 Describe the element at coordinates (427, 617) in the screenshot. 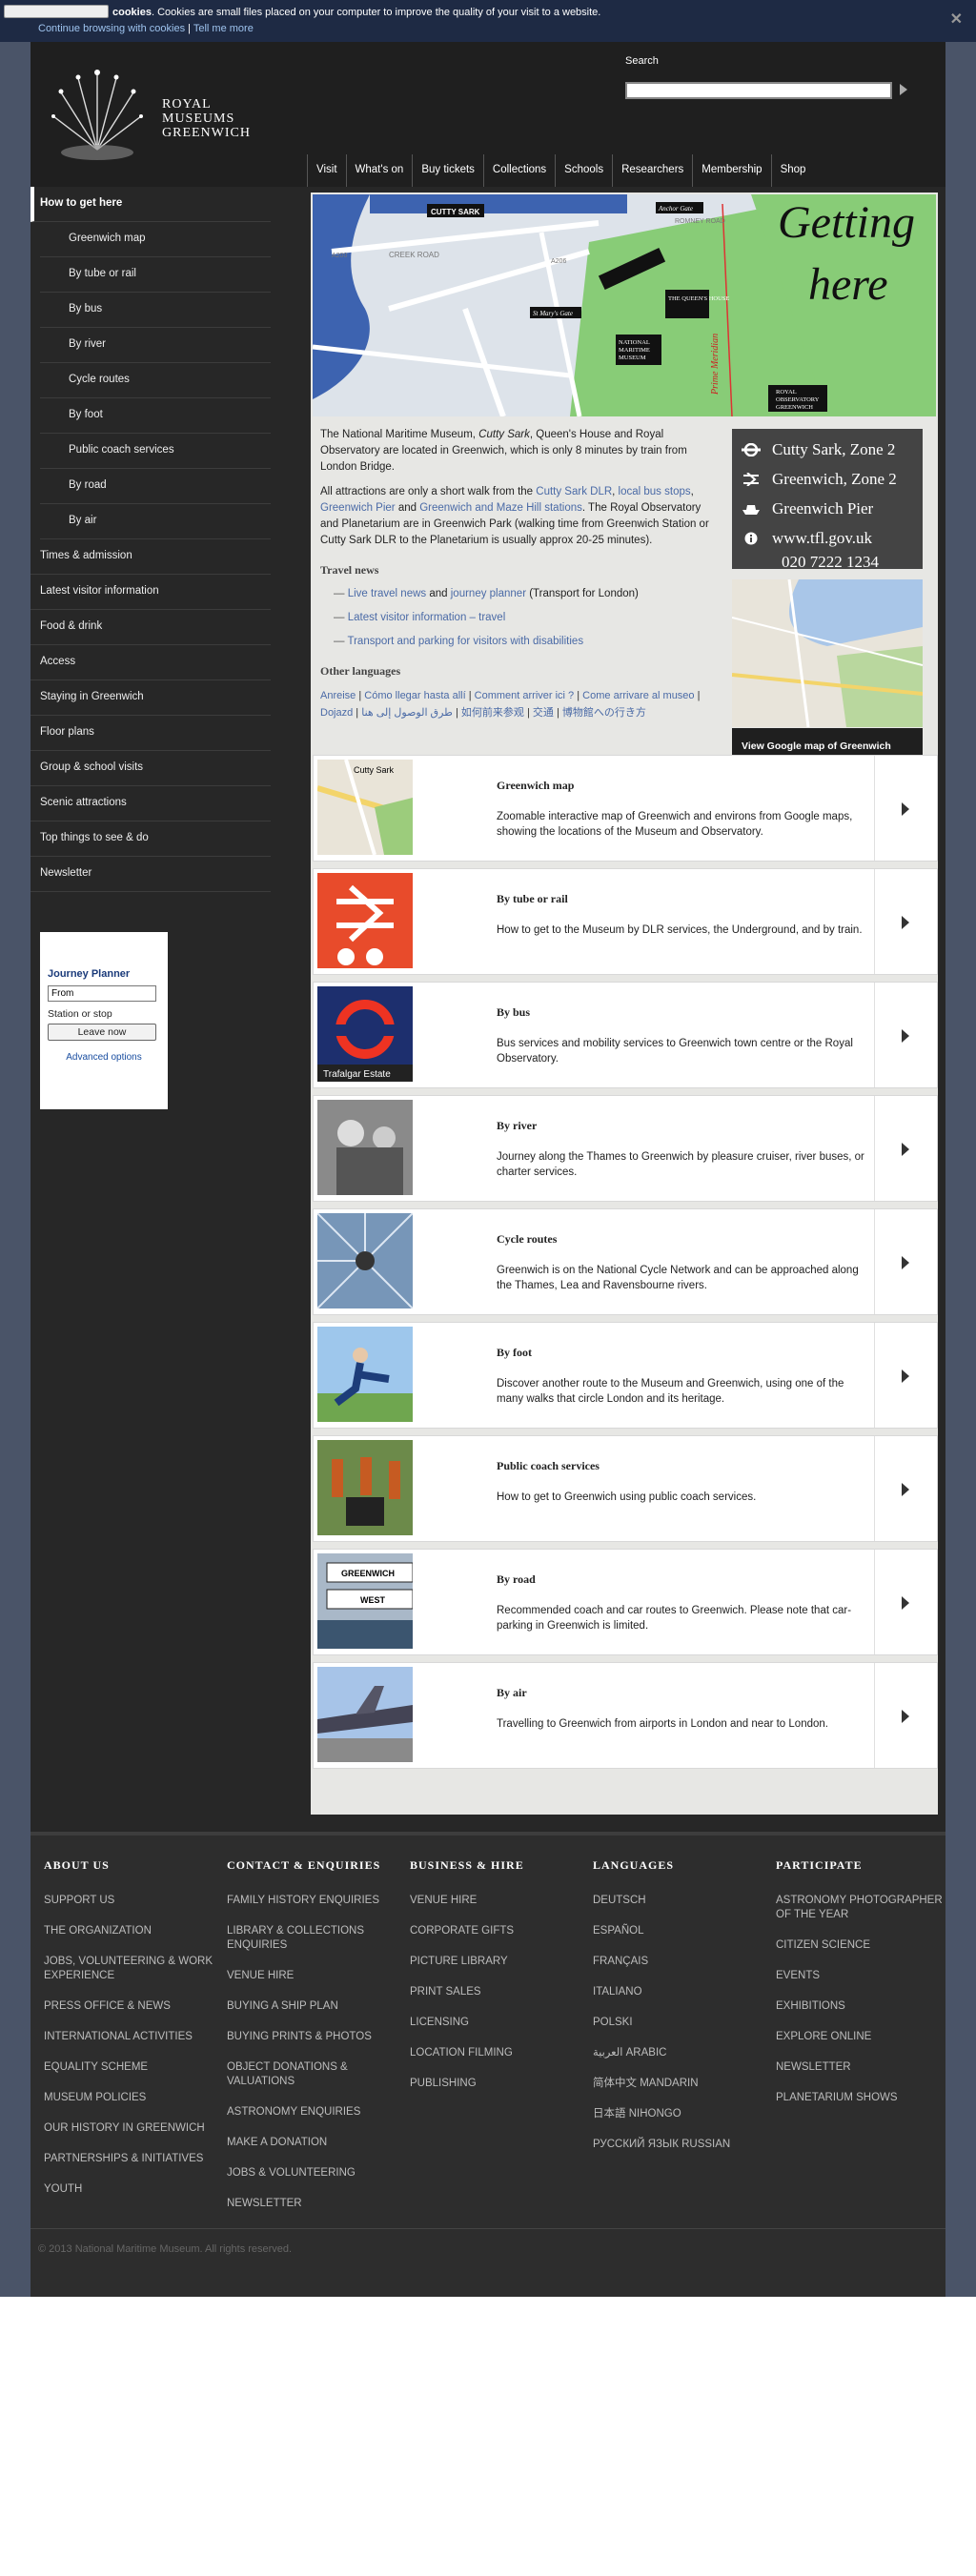

I see `visitor-info-travel-link: Latest visitor information – travel` at that location.